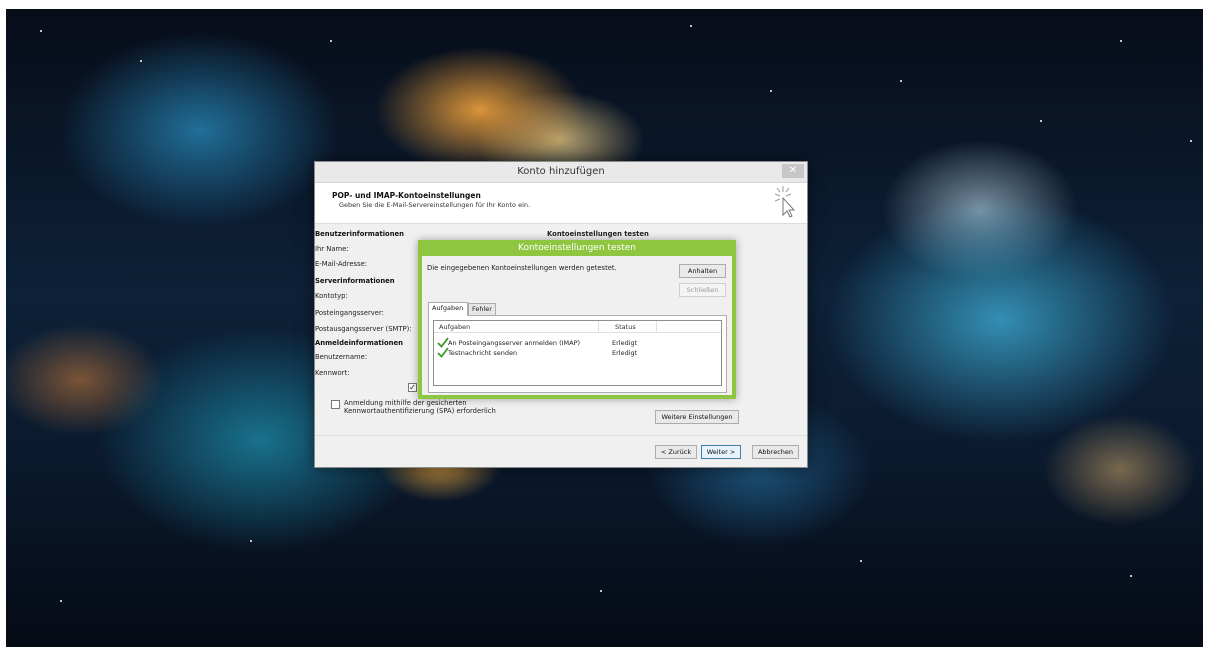 Image resolution: width=1209 pixels, height=650 pixels. Describe the element at coordinates (359, 343) in the screenshot. I see `section-login-info: Anmeldeinformationen` at that location.